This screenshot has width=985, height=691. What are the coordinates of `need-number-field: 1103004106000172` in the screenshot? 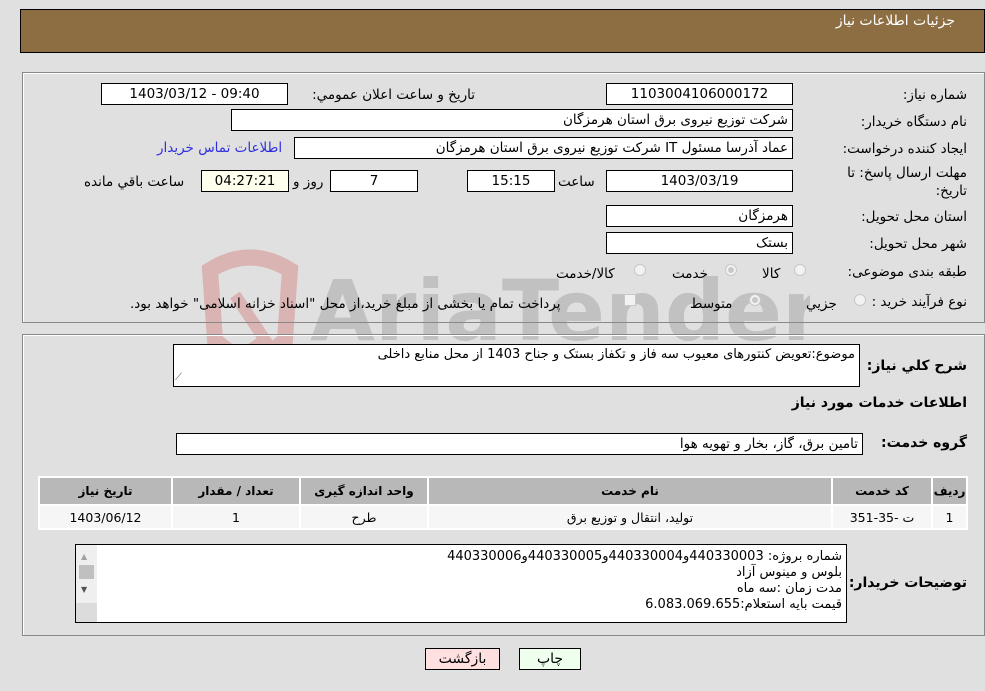 It's located at (699, 94).